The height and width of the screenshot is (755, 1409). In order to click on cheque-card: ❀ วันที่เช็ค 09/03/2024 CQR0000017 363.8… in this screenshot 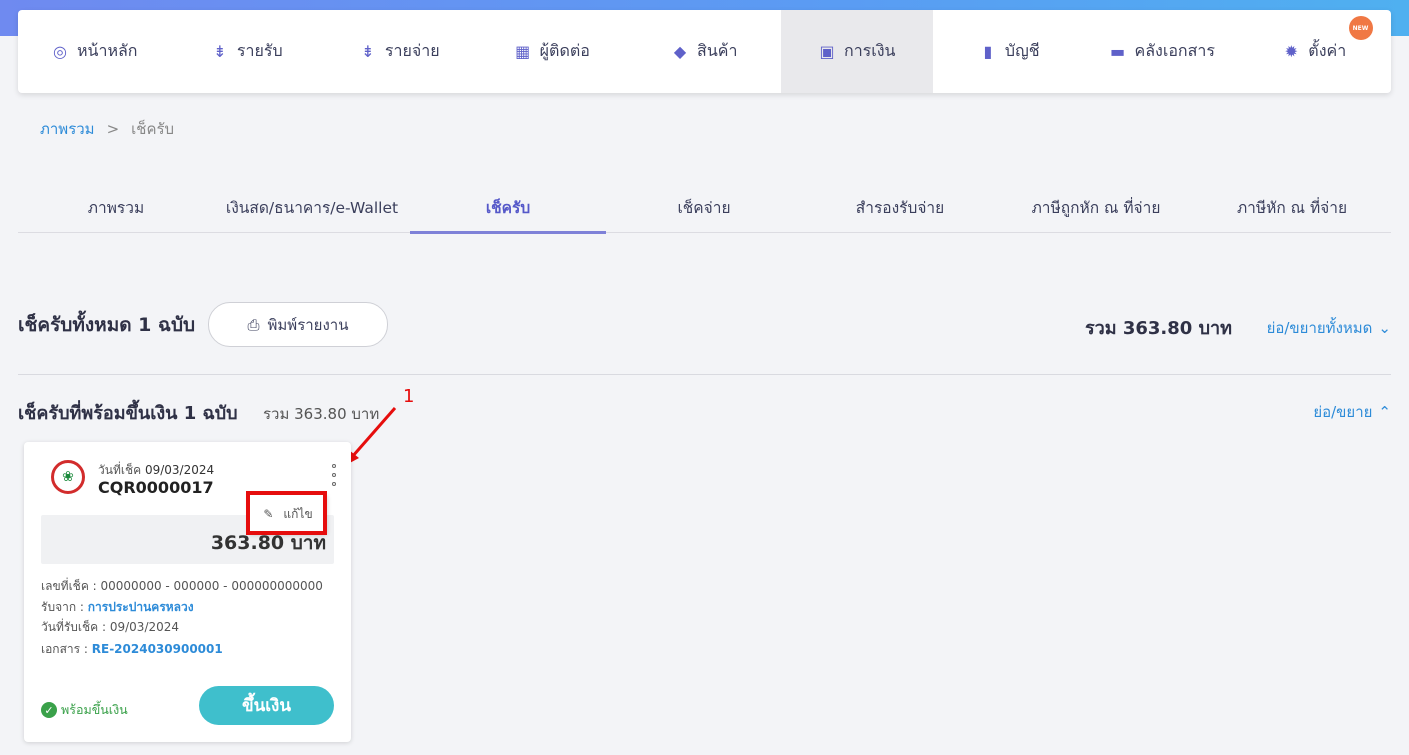, I will do `click(187, 592)`.